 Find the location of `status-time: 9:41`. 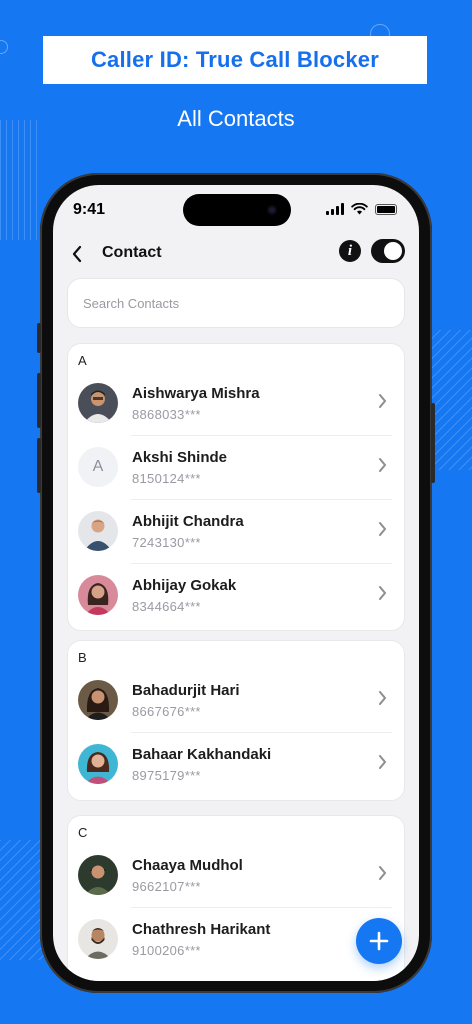

status-time: 9:41 is located at coordinates (89, 209).